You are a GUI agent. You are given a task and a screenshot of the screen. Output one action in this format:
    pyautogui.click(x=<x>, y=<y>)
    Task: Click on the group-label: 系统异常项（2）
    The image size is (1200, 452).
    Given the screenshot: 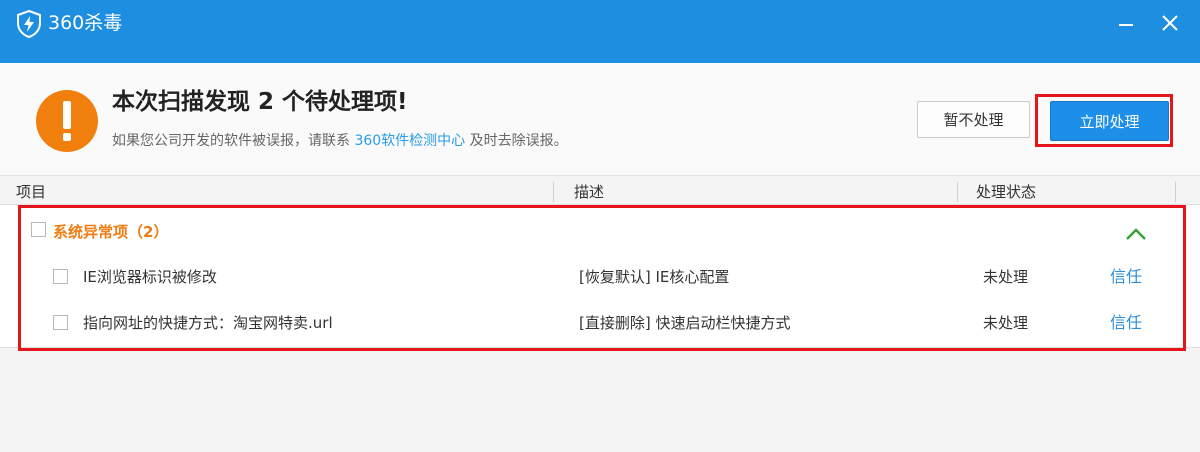 What is the action you would take?
    pyautogui.click(x=110, y=232)
    